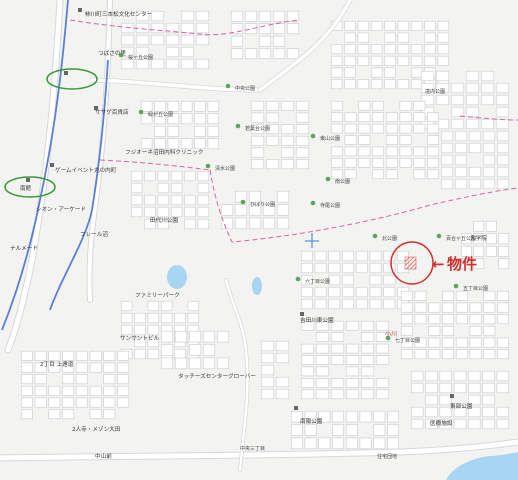 The height and width of the screenshot is (480, 518). What do you see at coordinates (330, 206) in the screenshot?
I see `park-label: 寺尾公園` at bounding box center [330, 206].